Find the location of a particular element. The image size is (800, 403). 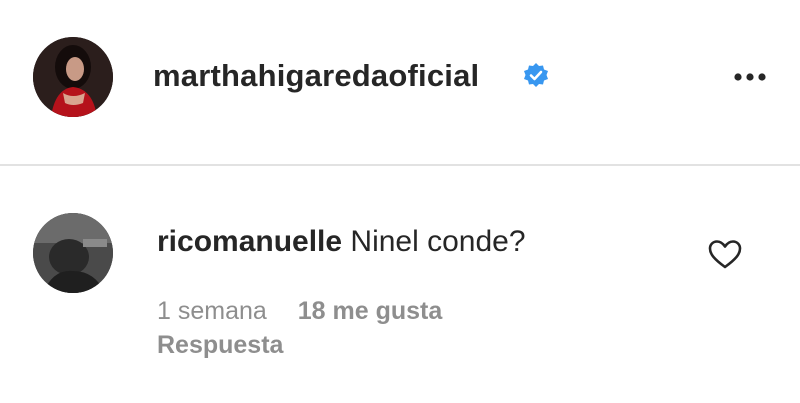

like-comment-button is located at coordinates (725, 254).